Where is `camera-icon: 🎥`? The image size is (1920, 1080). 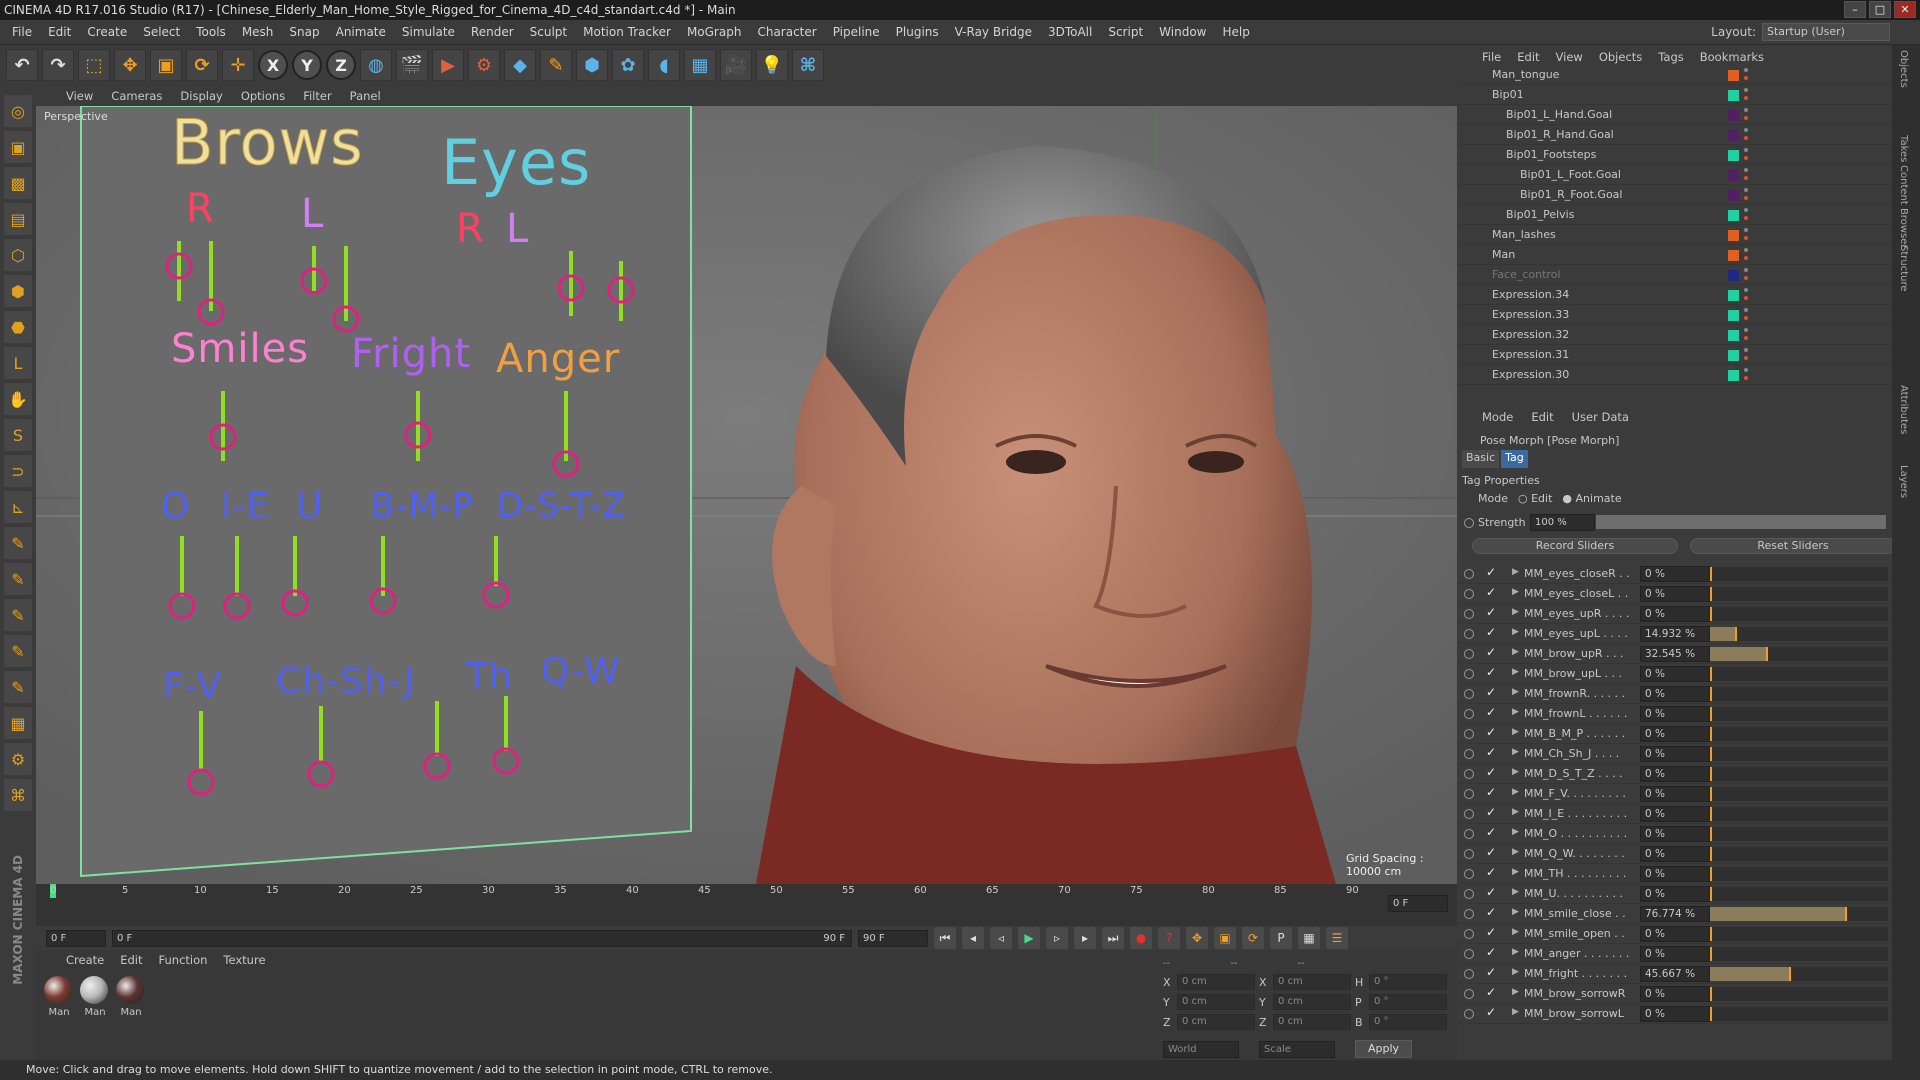 camera-icon: 🎥 is located at coordinates (736, 65).